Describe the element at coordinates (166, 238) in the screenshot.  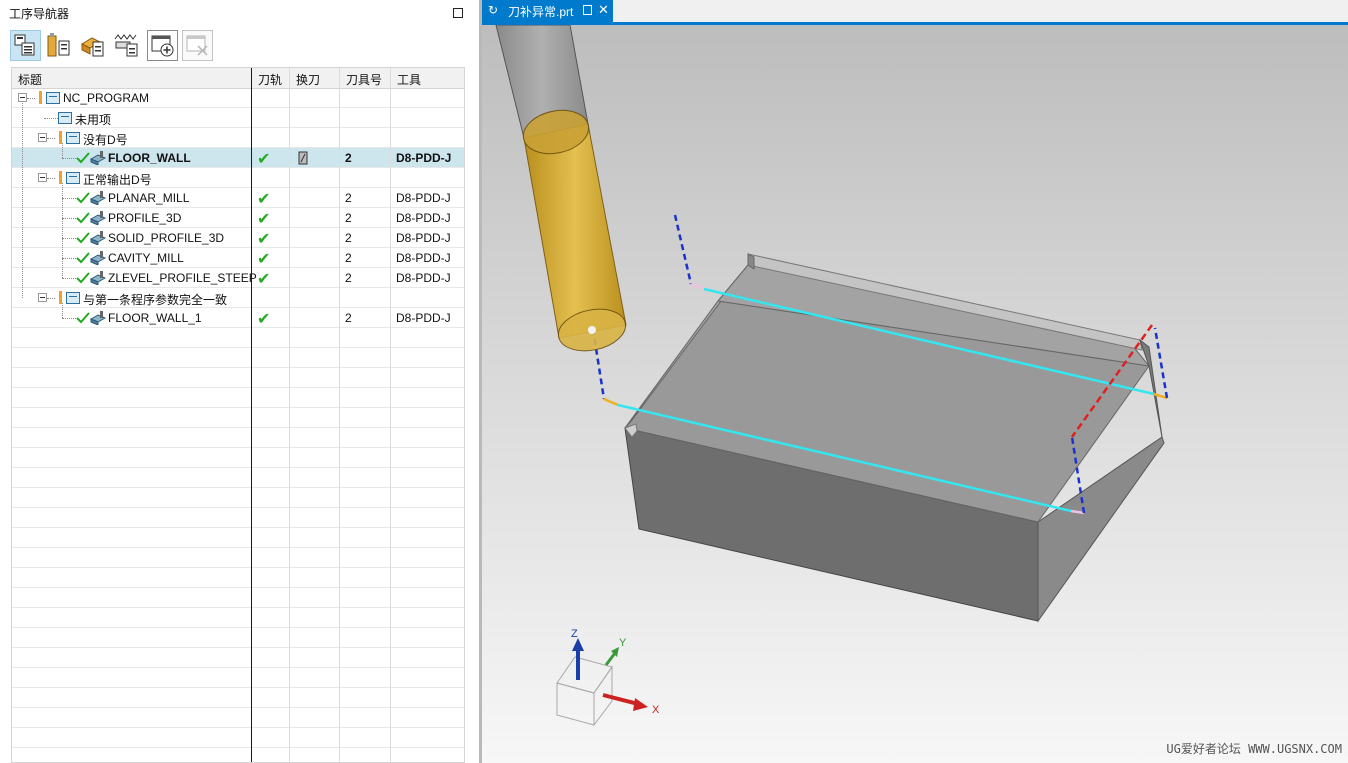
I see `operation-name: SOLID_PROFILE_3D` at that location.